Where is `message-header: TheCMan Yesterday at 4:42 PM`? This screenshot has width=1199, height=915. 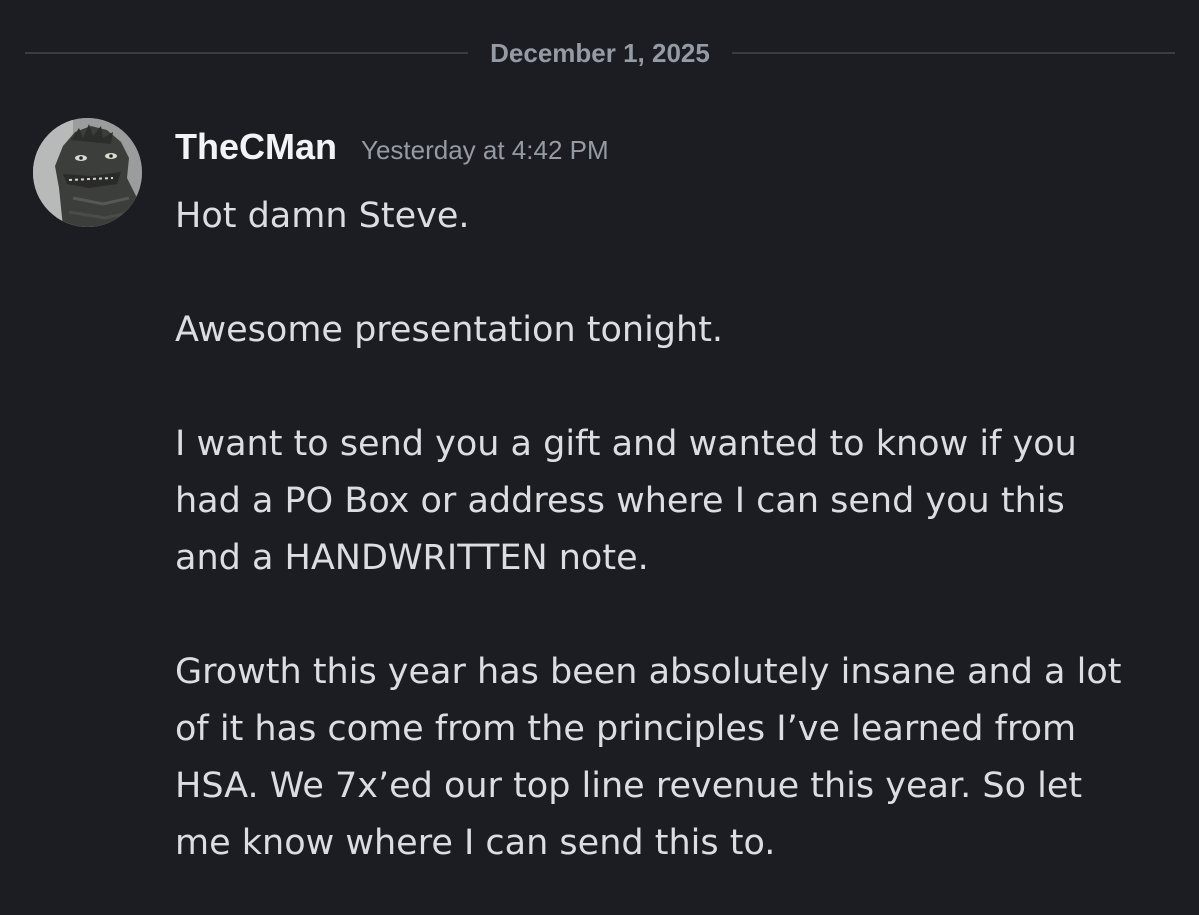
message-header: TheCMan Yesterday at 4:42 PM is located at coordinates (392, 147).